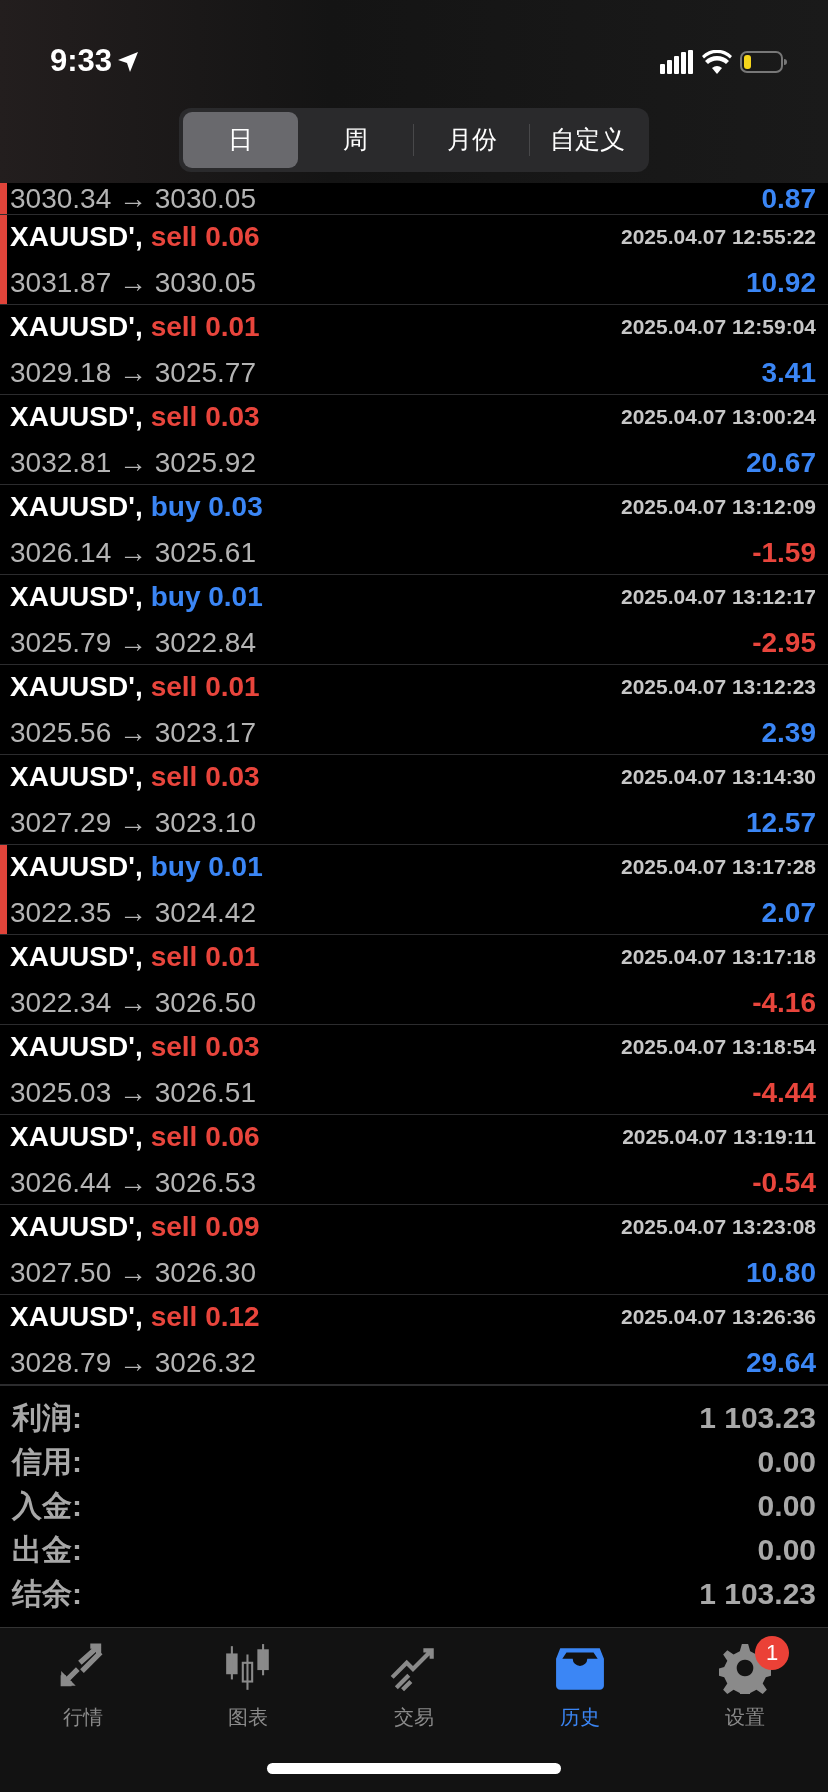 The height and width of the screenshot is (1792, 828). What do you see at coordinates (718, 1316) in the screenshot?
I see `trade-time: 2025.04.07 13:26:36` at bounding box center [718, 1316].